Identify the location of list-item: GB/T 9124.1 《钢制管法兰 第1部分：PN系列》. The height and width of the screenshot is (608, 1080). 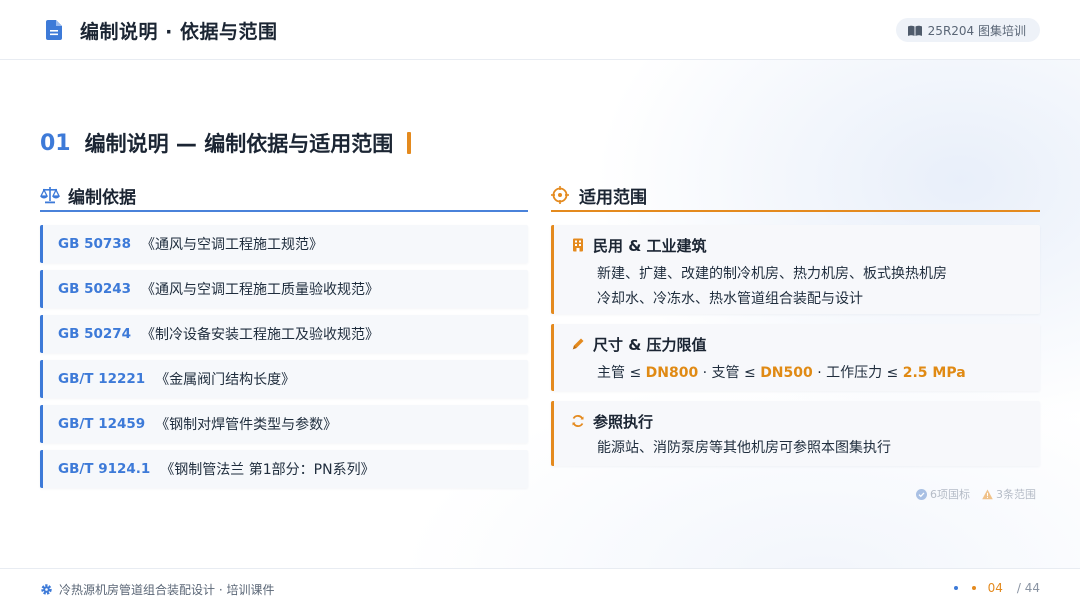
(284, 469).